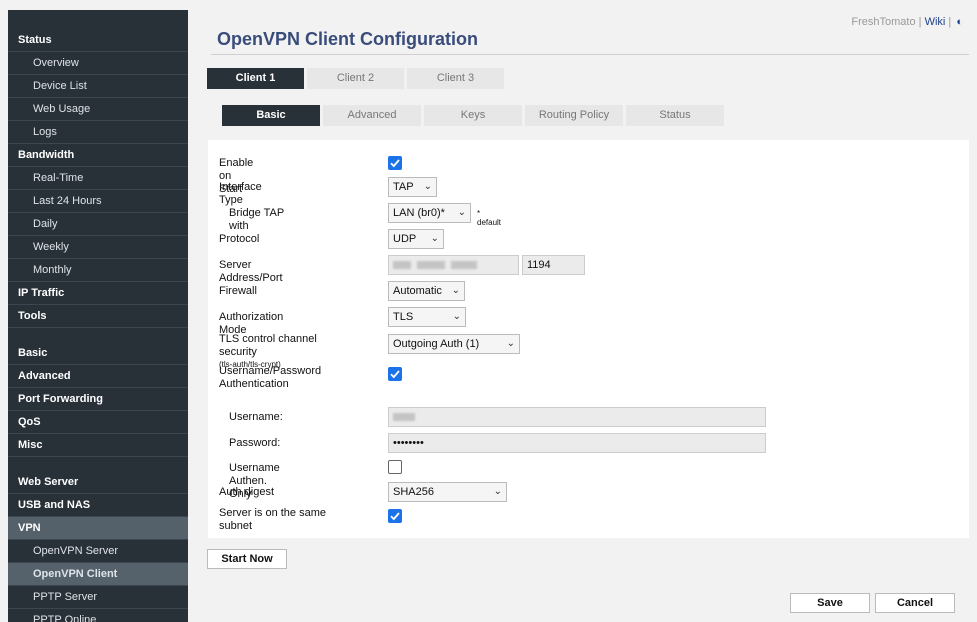  Describe the element at coordinates (98, 40) in the screenshot. I see `nav-cat-status: Status` at that location.